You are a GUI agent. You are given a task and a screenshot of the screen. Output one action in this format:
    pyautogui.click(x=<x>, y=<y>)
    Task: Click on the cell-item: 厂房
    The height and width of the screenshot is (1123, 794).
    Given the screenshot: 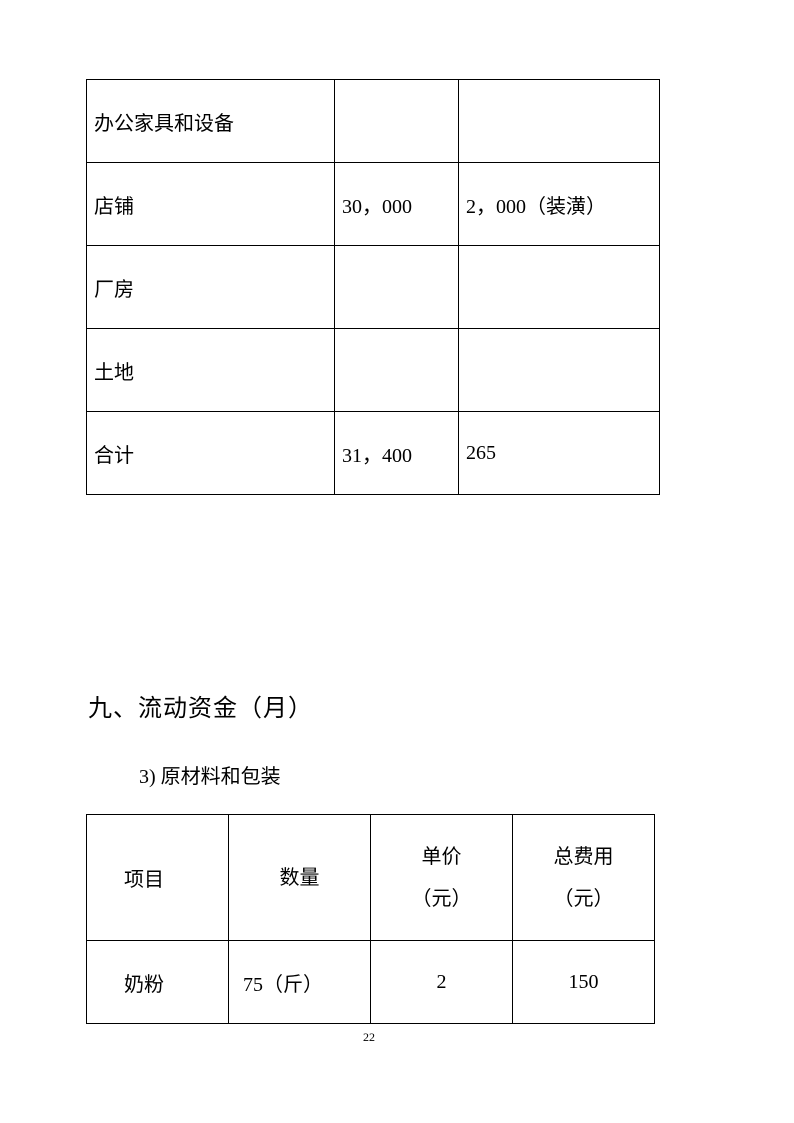 What is the action you would take?
    pyautogui.click(x=210, y=287)
    